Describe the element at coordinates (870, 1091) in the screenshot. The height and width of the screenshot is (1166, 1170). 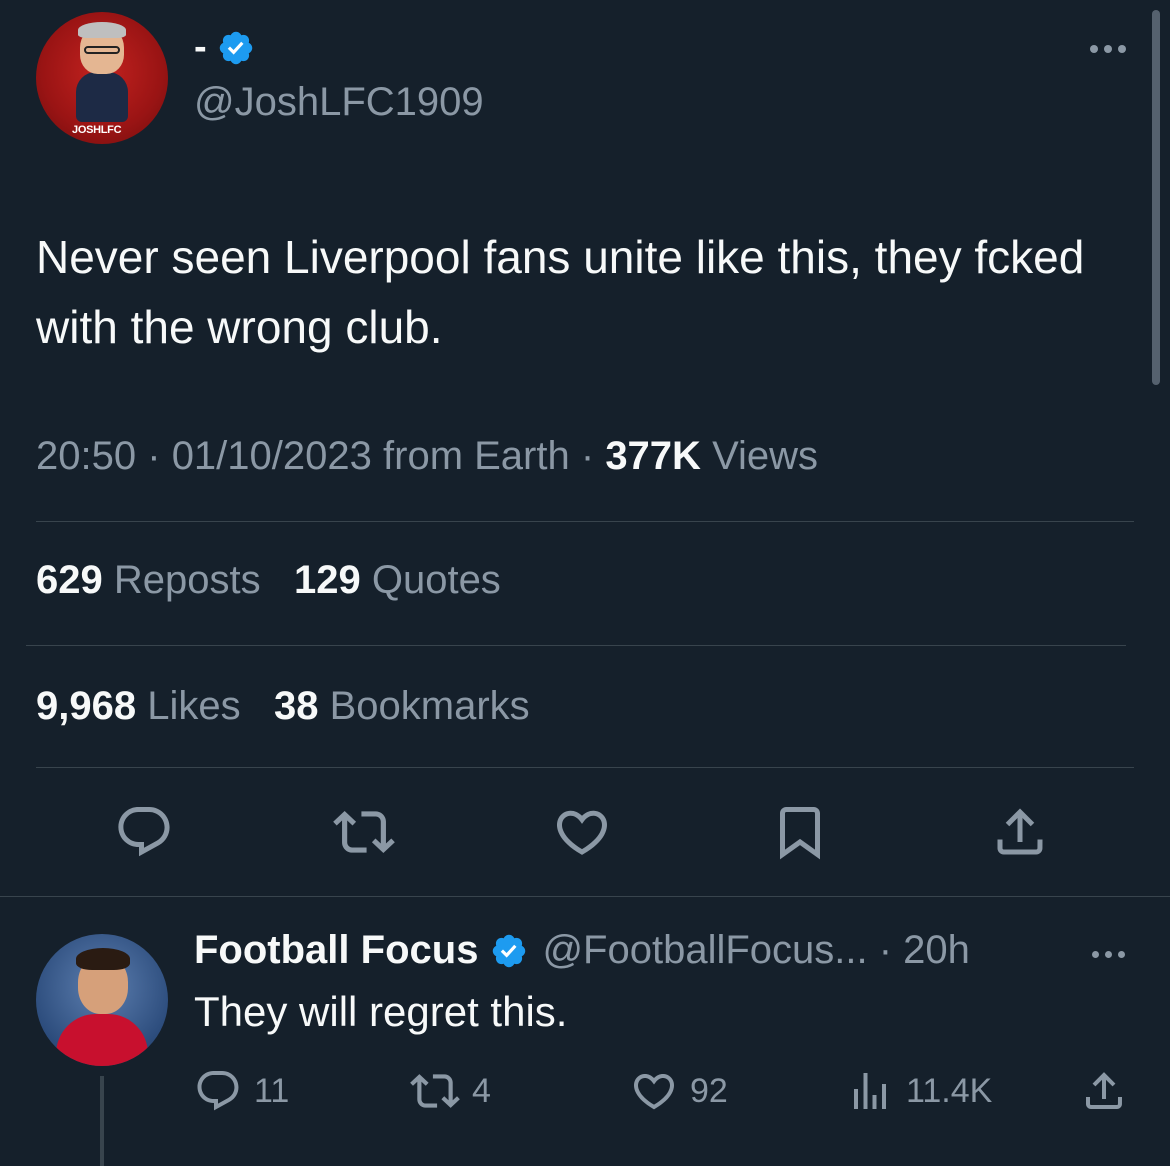
I see `analytics-icon` at that location.